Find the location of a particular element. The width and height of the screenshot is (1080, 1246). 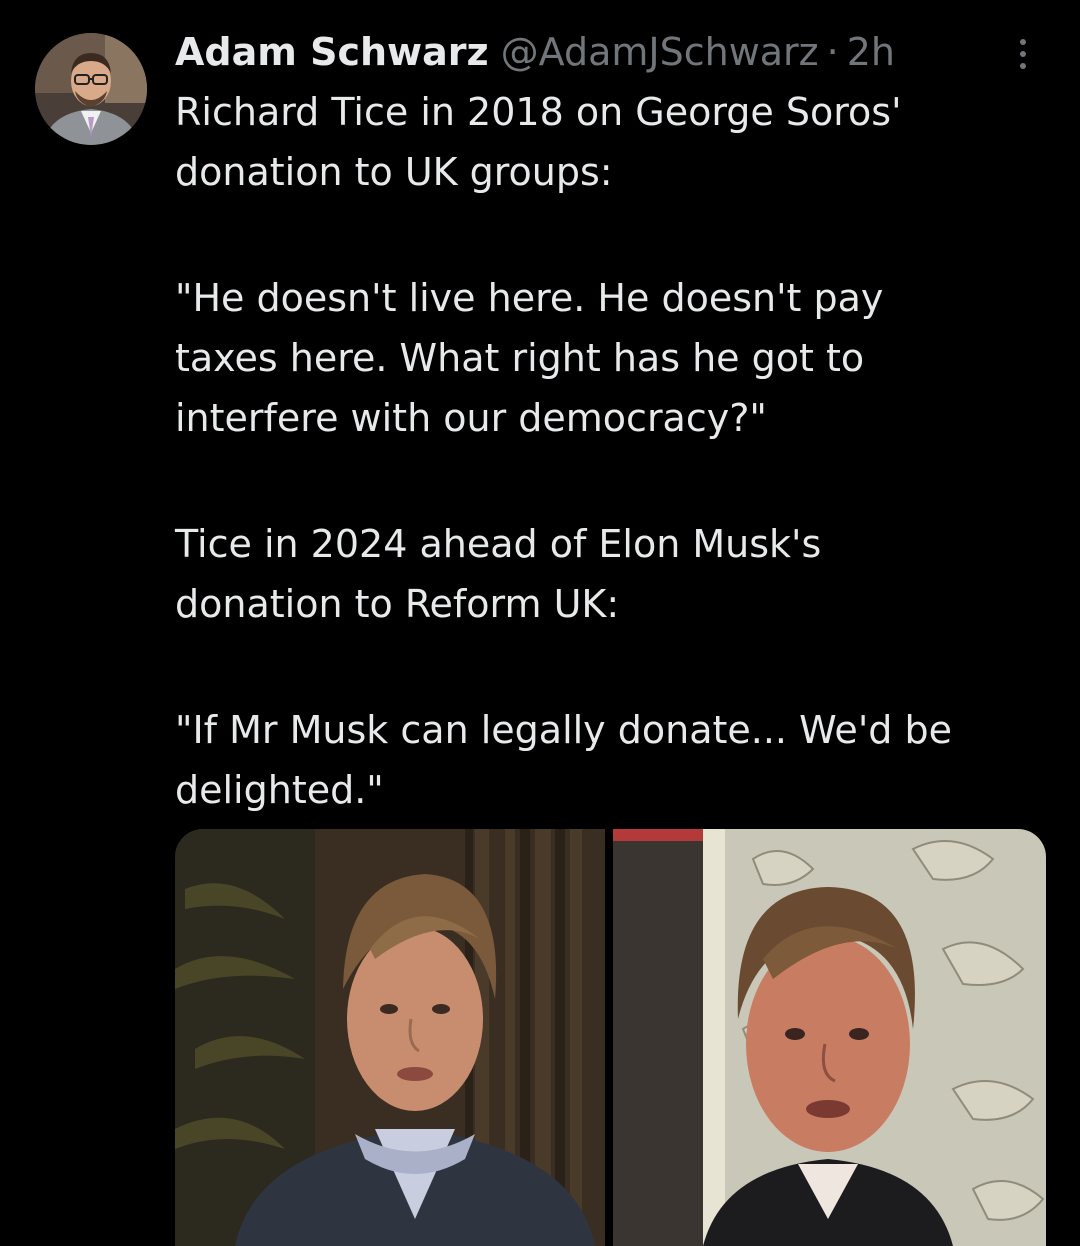

text-line: donation to Reform UK: is located at coordinates (397, 604).